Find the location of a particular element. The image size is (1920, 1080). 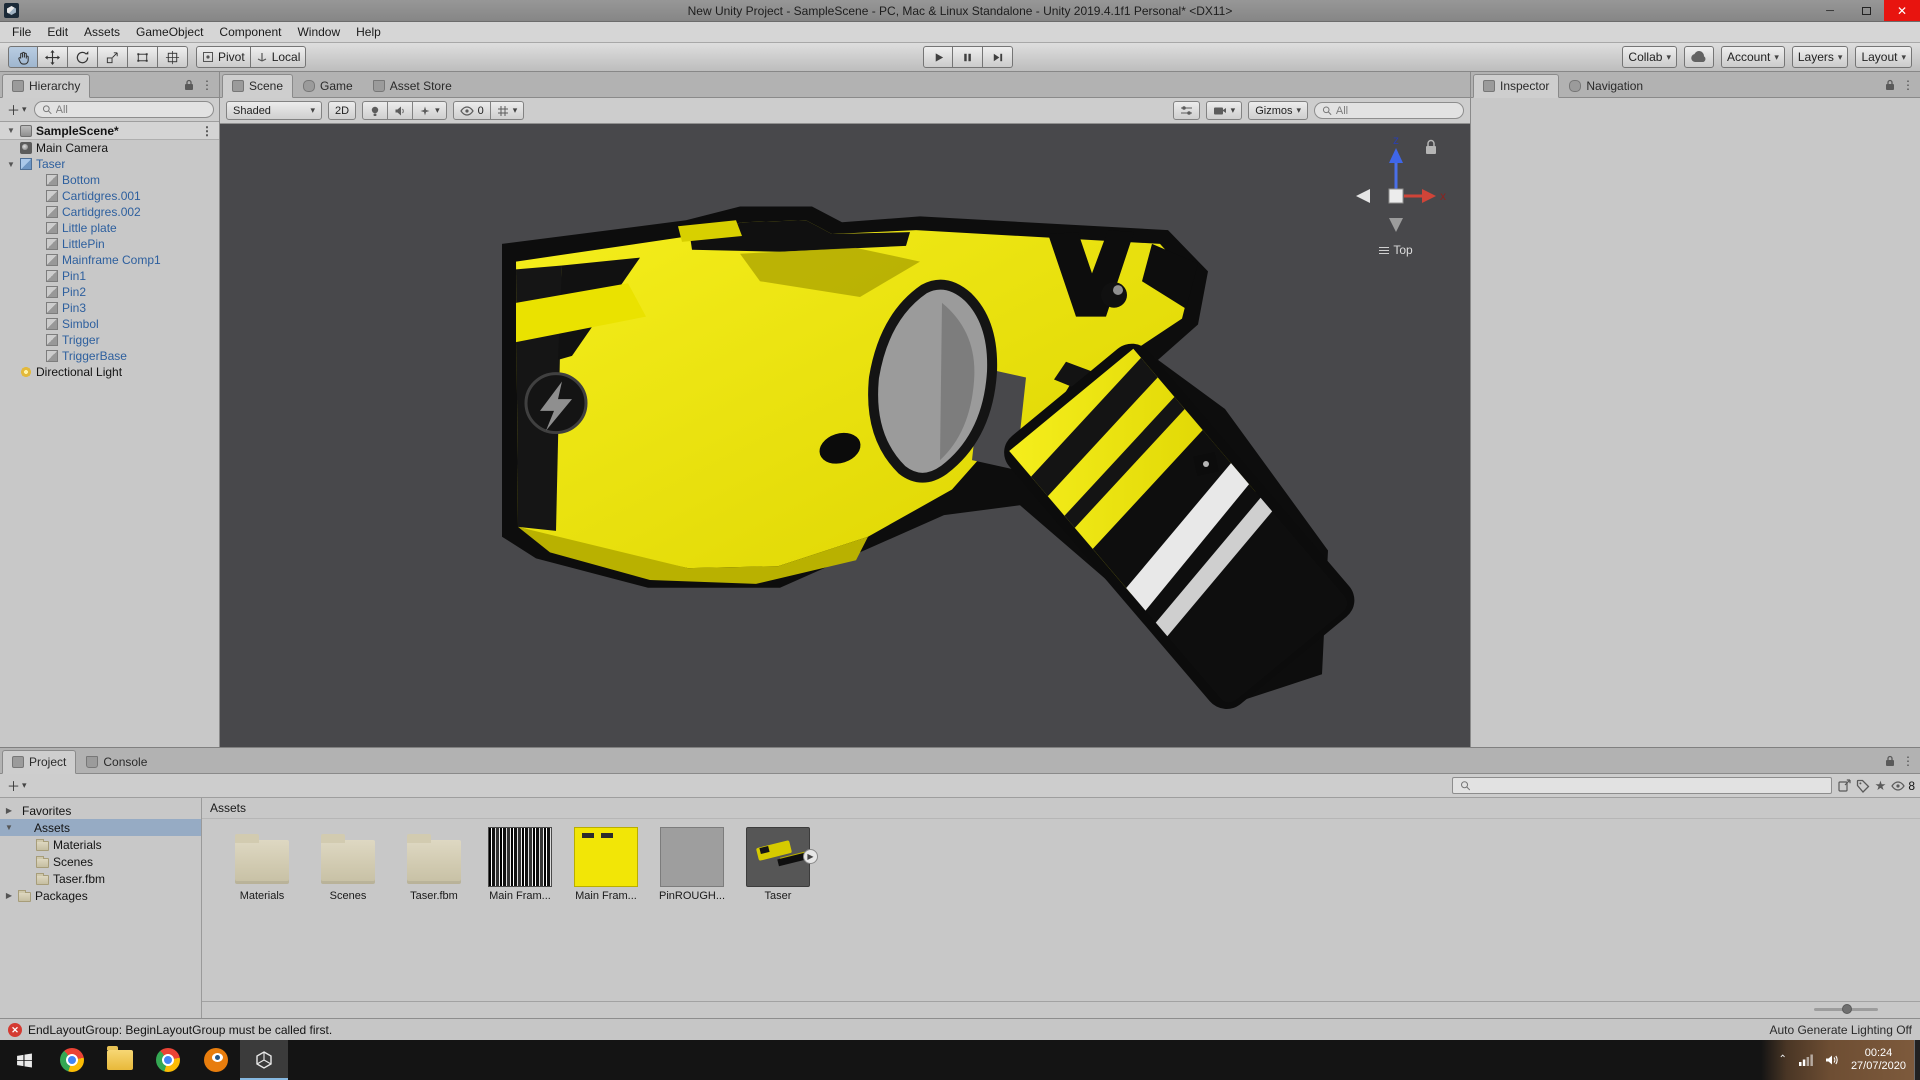

project-tree-item: ▼ Assets is located at coordinates (100, 827).